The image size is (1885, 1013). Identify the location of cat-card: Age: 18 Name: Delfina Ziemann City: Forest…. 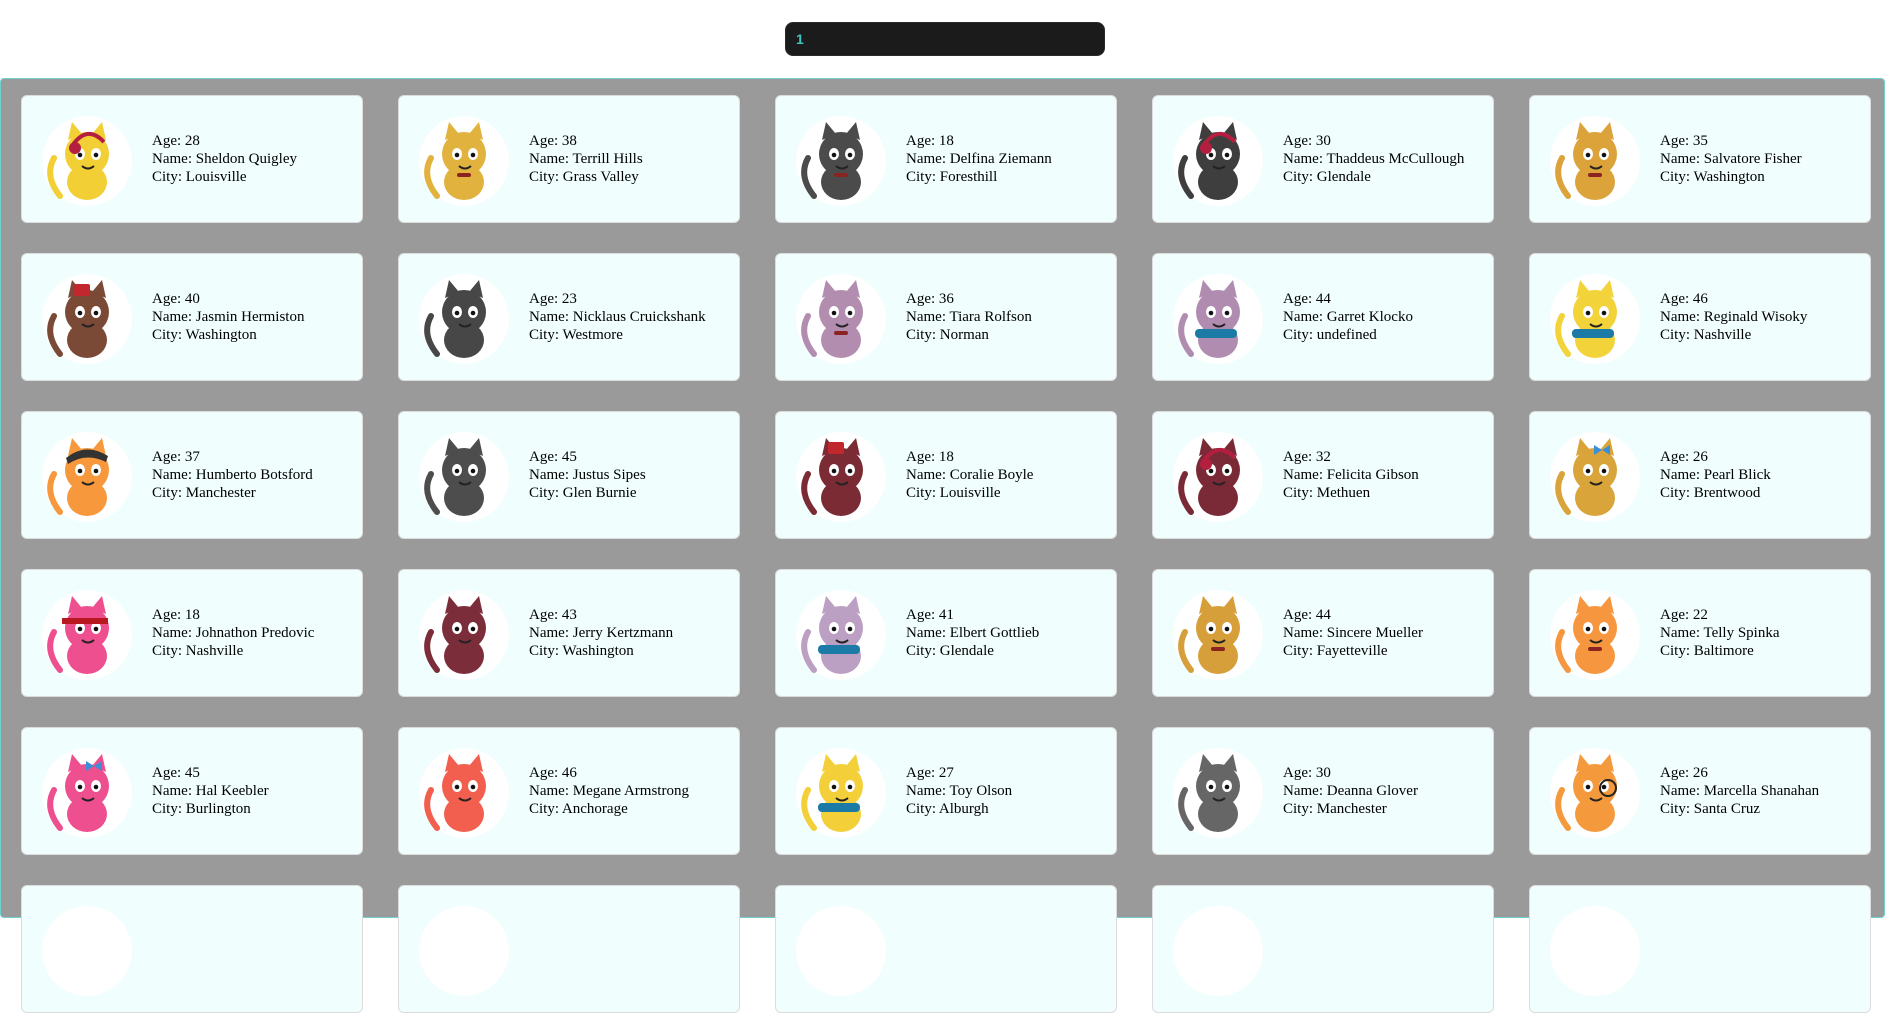
(946, 159).